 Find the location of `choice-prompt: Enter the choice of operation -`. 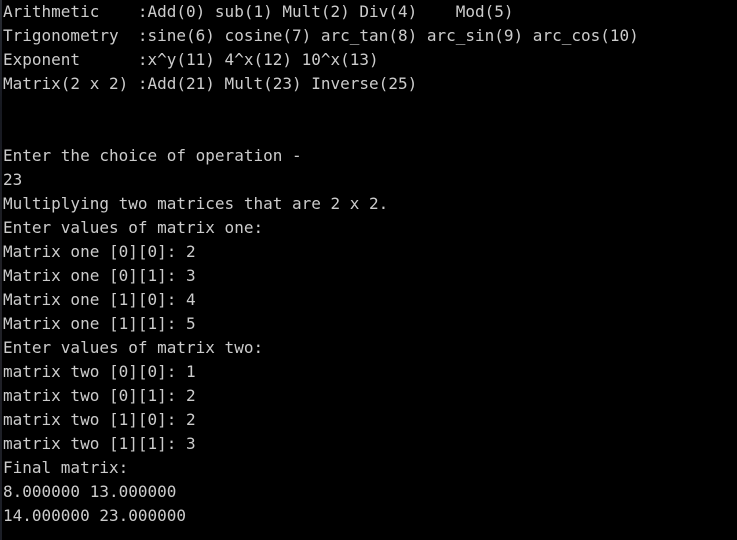

choice-prompt: Enter the choice of operation - is located at coordinates (152, 155).